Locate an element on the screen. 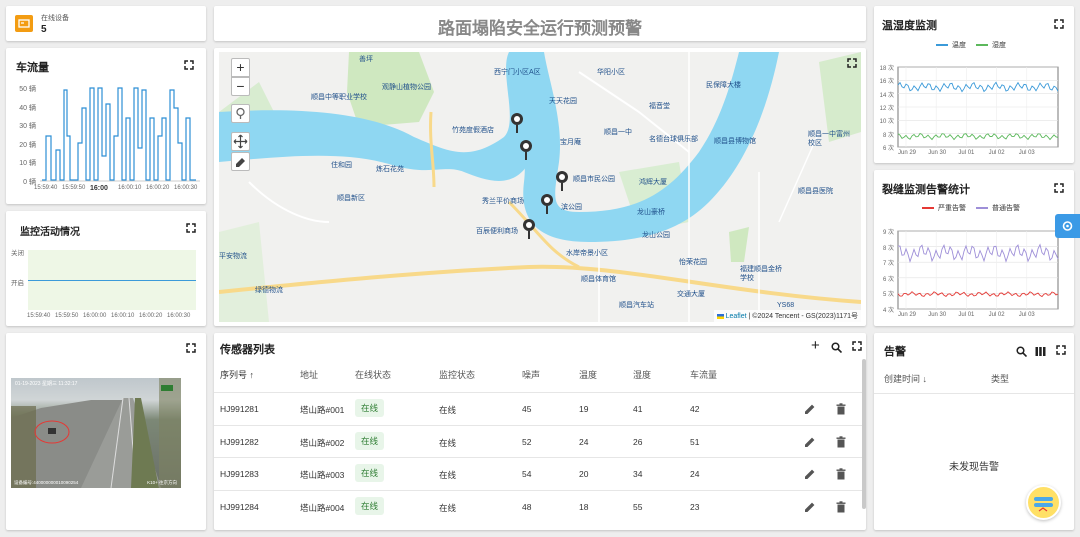 The image size is (1080, 537). marker-draw-icon is located at coordinates (240, 113).